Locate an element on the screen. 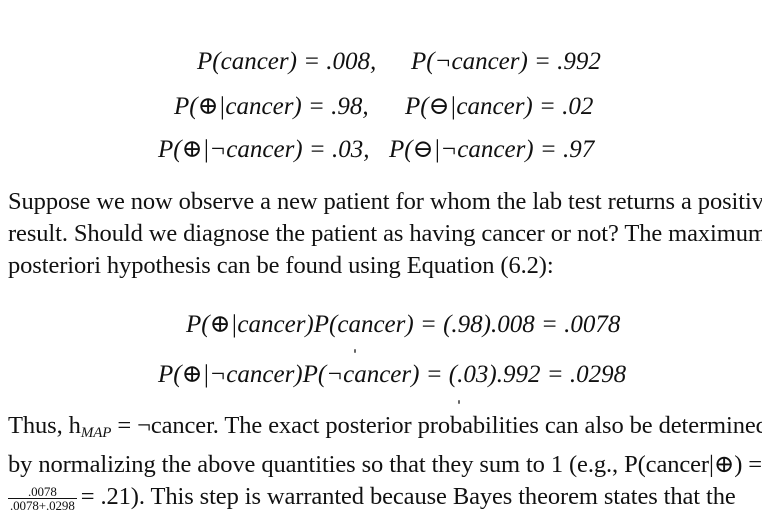 The width and height of the screenshot is (762, 521). equation-map-cancer: P(⊕|cancer)P(cancer) = (.98).008 = .0078 is located at coordinates (403, 324).